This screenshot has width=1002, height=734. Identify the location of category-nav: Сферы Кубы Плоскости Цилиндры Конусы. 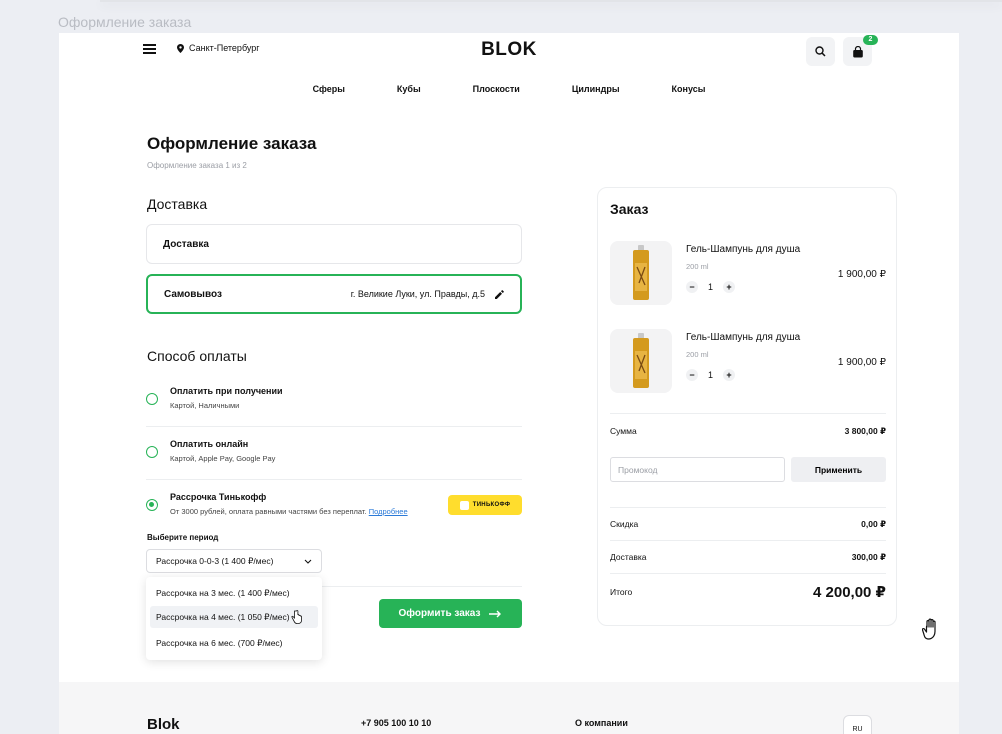
(509, 89).